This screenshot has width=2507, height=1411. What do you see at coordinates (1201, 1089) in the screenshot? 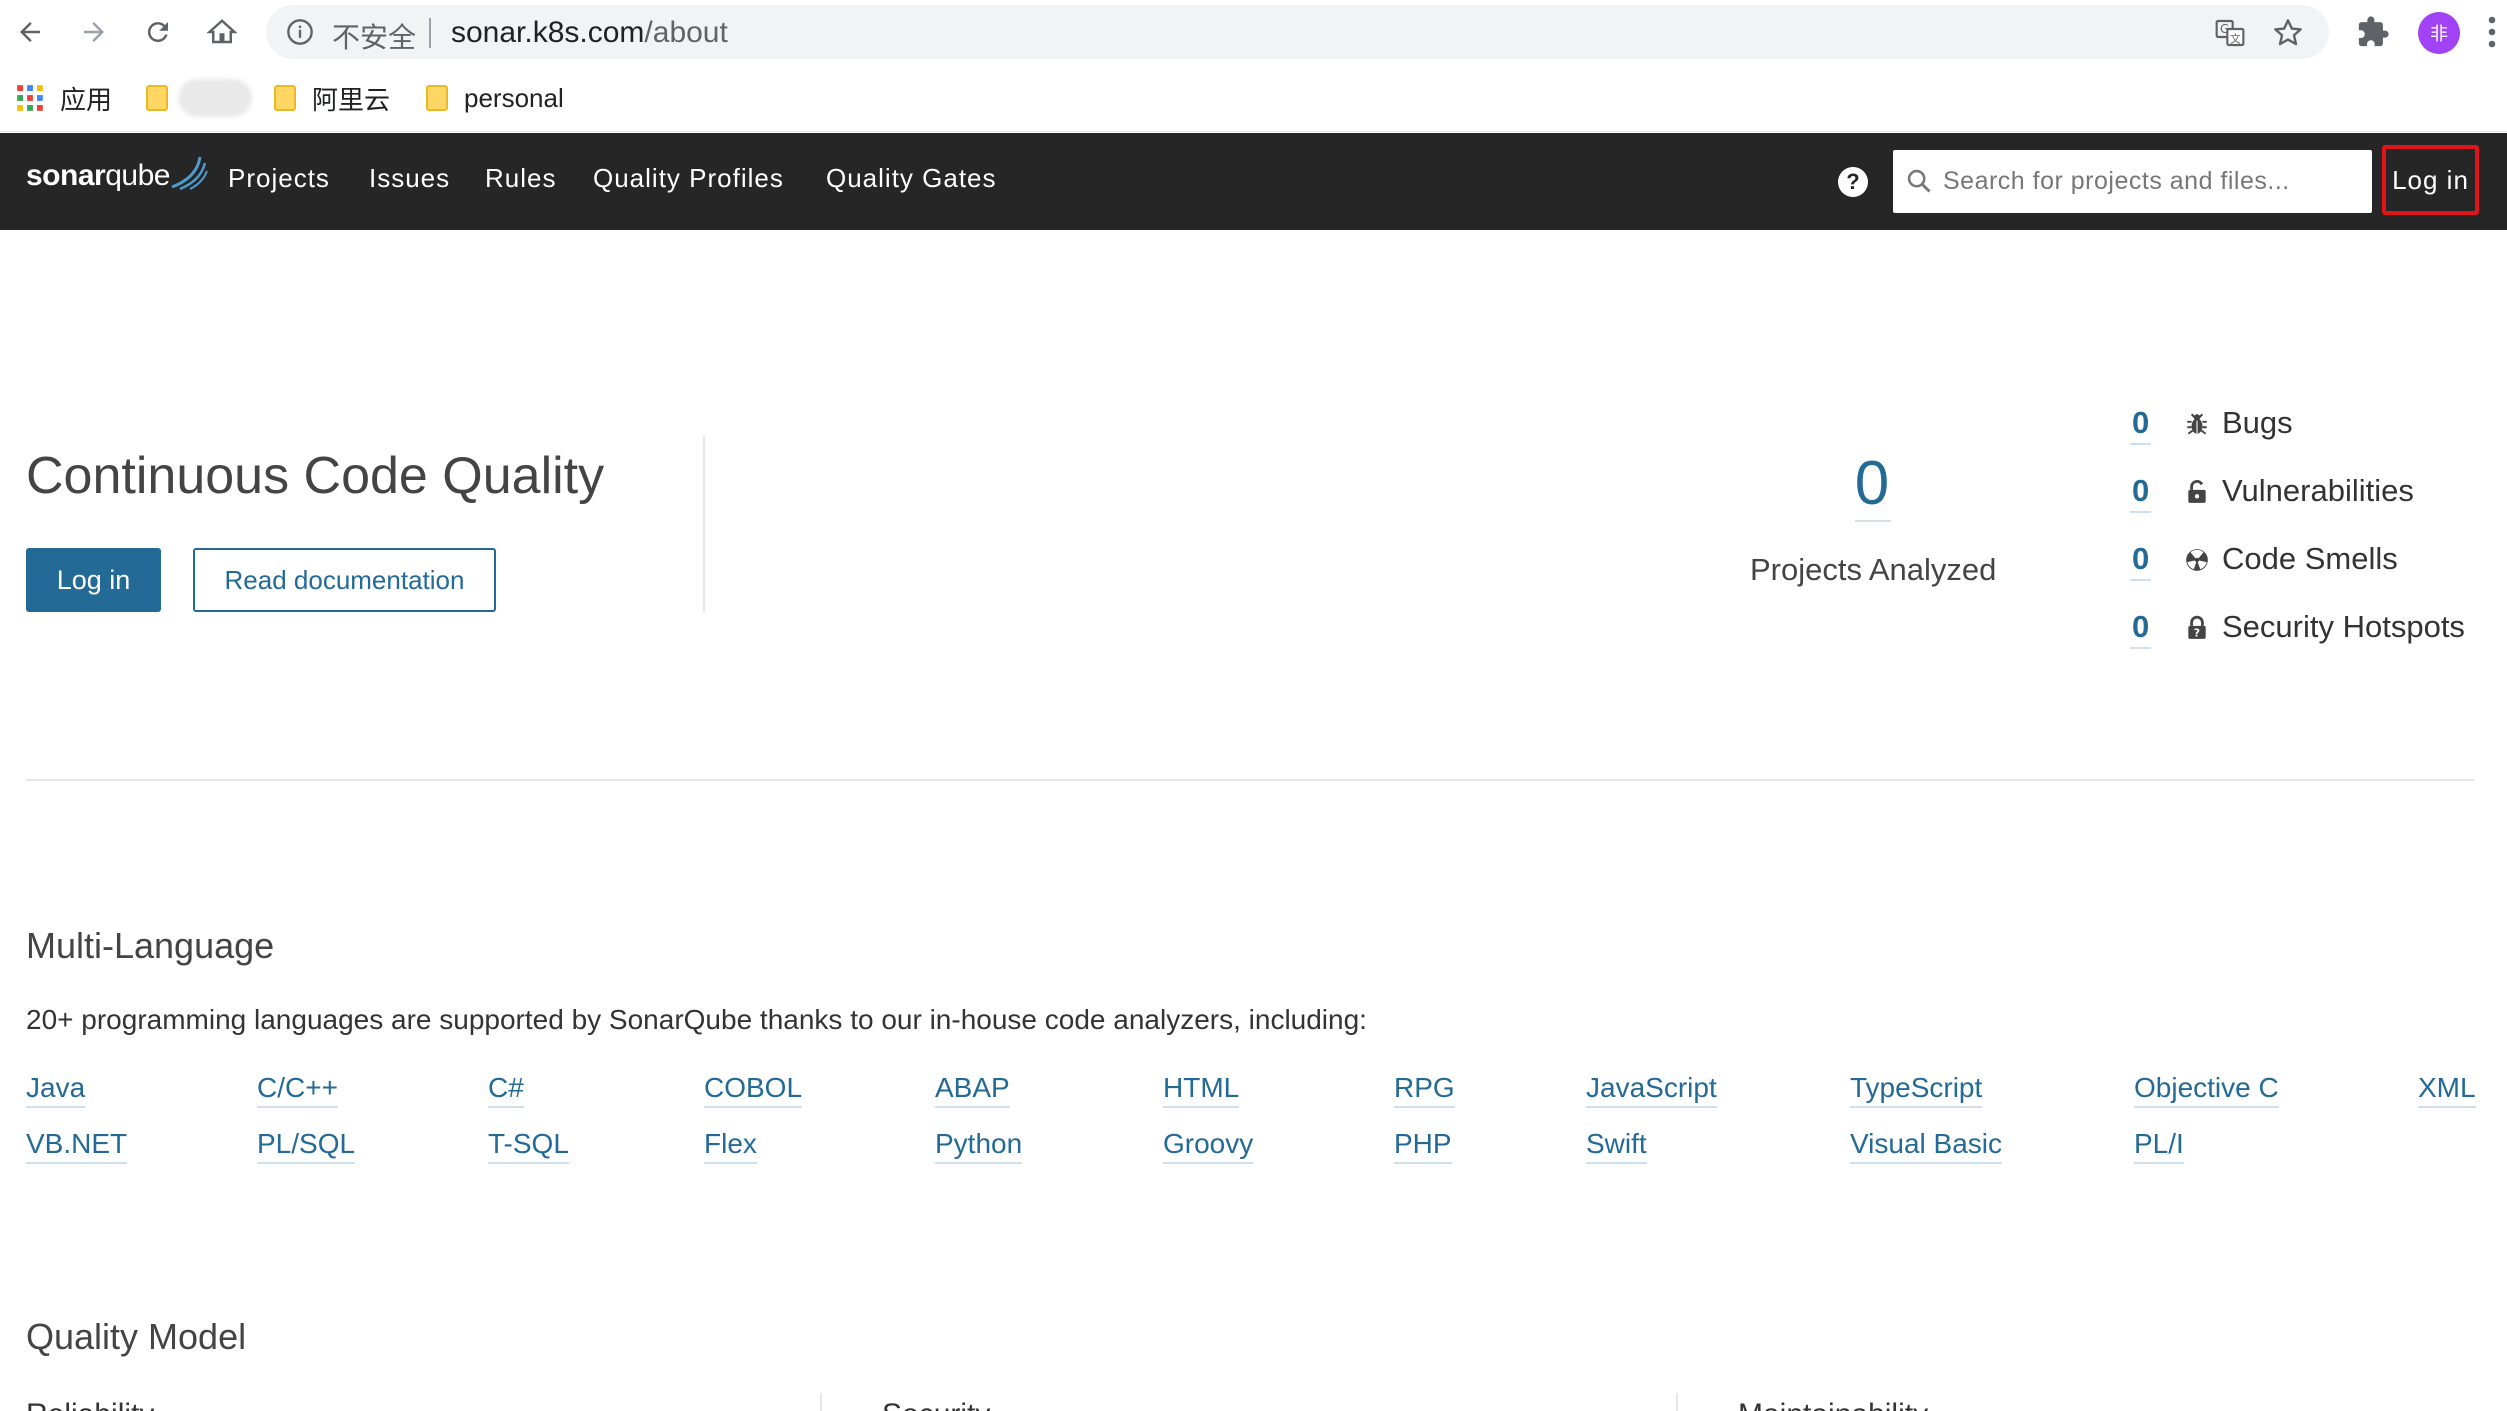
I see `lang-link-html: HTML` at bounding box center [1201, 1089].